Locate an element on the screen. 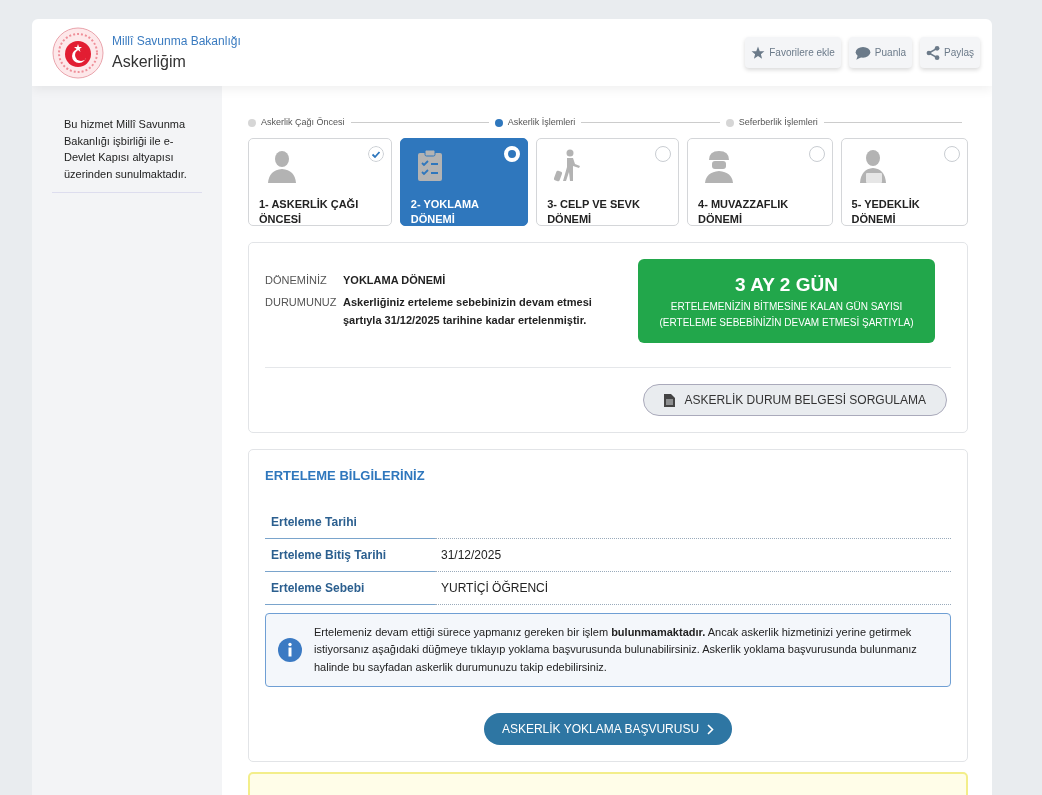 The width and height of the screenshot is (1042, 795). rate-button: Puanla is located at coordinates (880, 52).